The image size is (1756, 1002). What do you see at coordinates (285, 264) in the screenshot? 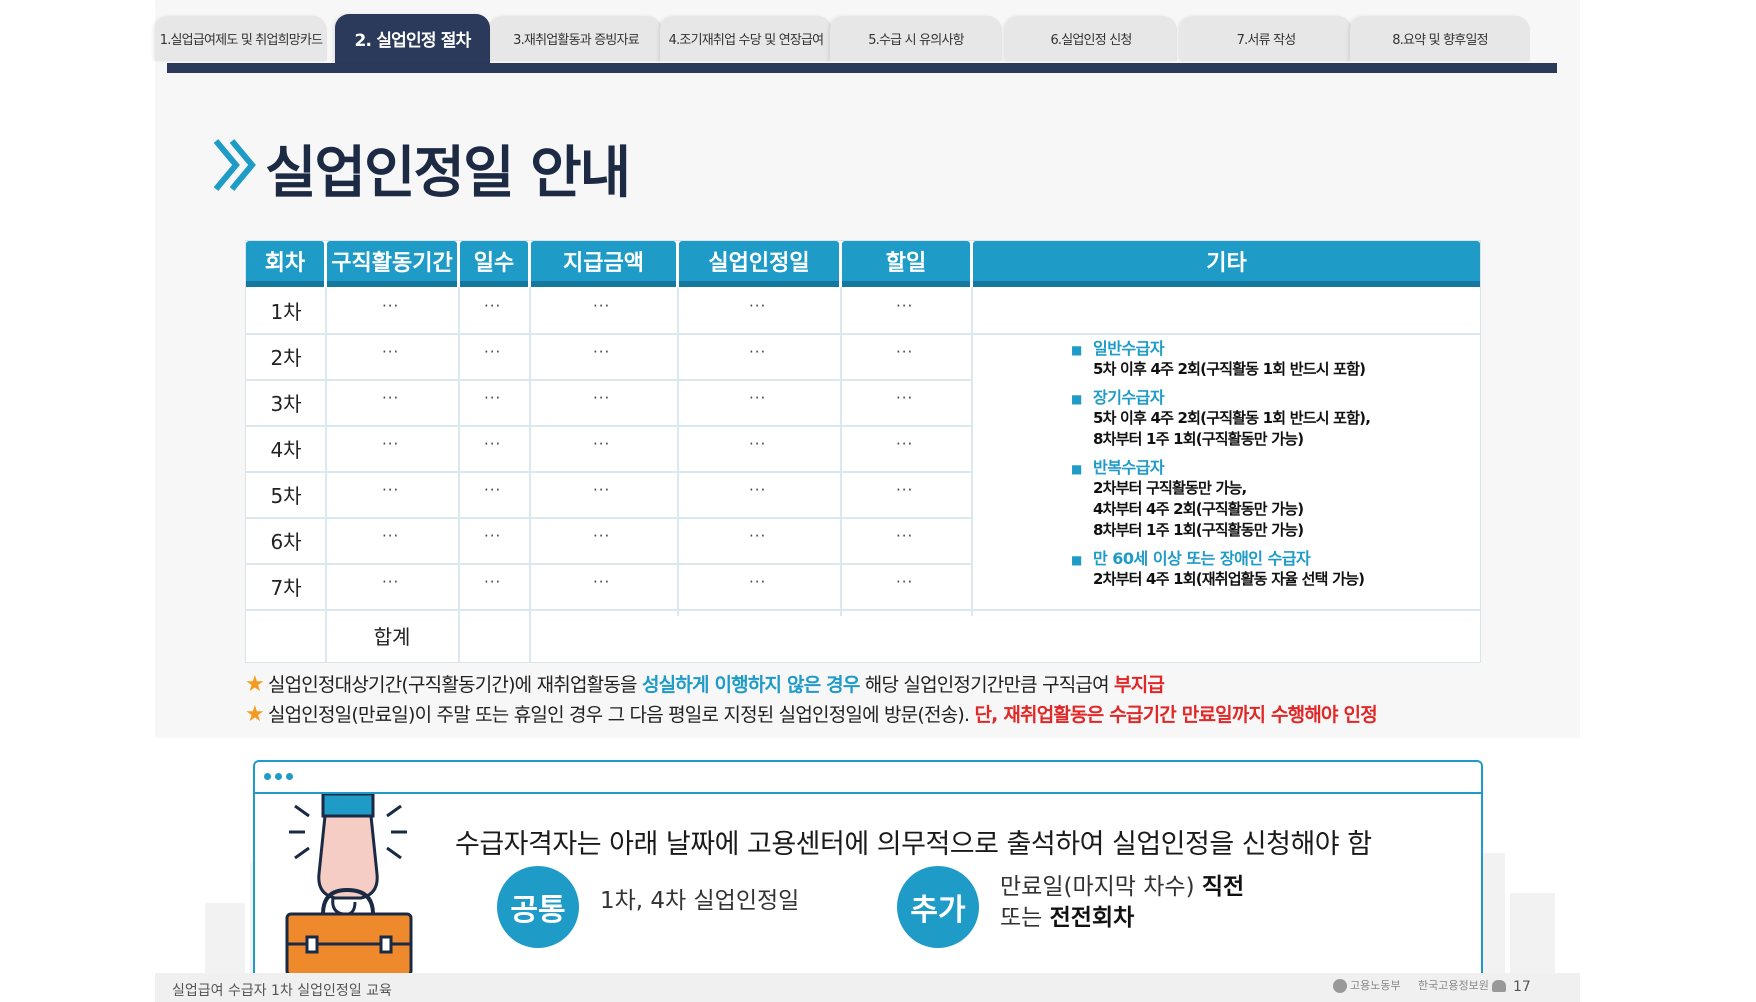
I see `header-round: 회차` at bounding box center [285, 264].